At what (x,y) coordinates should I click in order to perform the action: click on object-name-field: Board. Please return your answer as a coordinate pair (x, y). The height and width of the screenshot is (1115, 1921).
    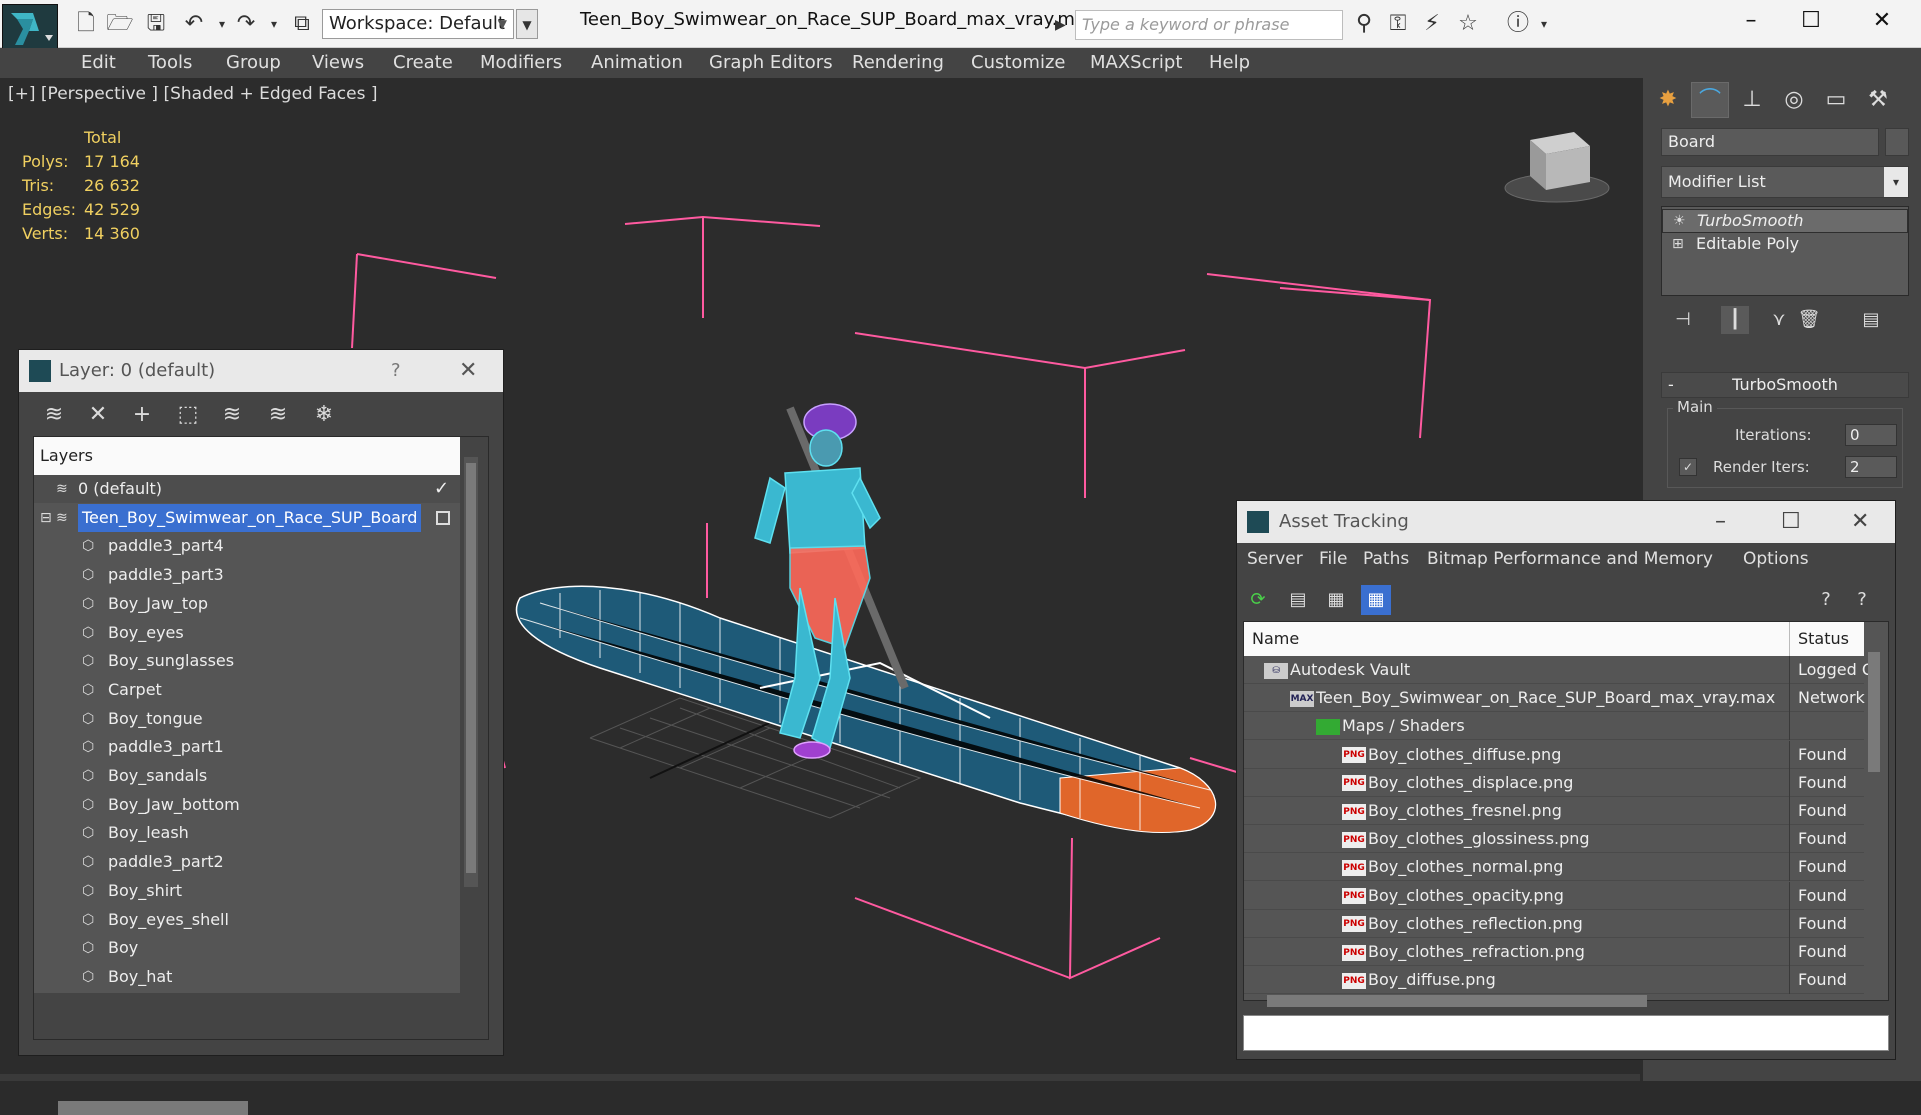
    Looking at the image, I should click on (1770, 142).